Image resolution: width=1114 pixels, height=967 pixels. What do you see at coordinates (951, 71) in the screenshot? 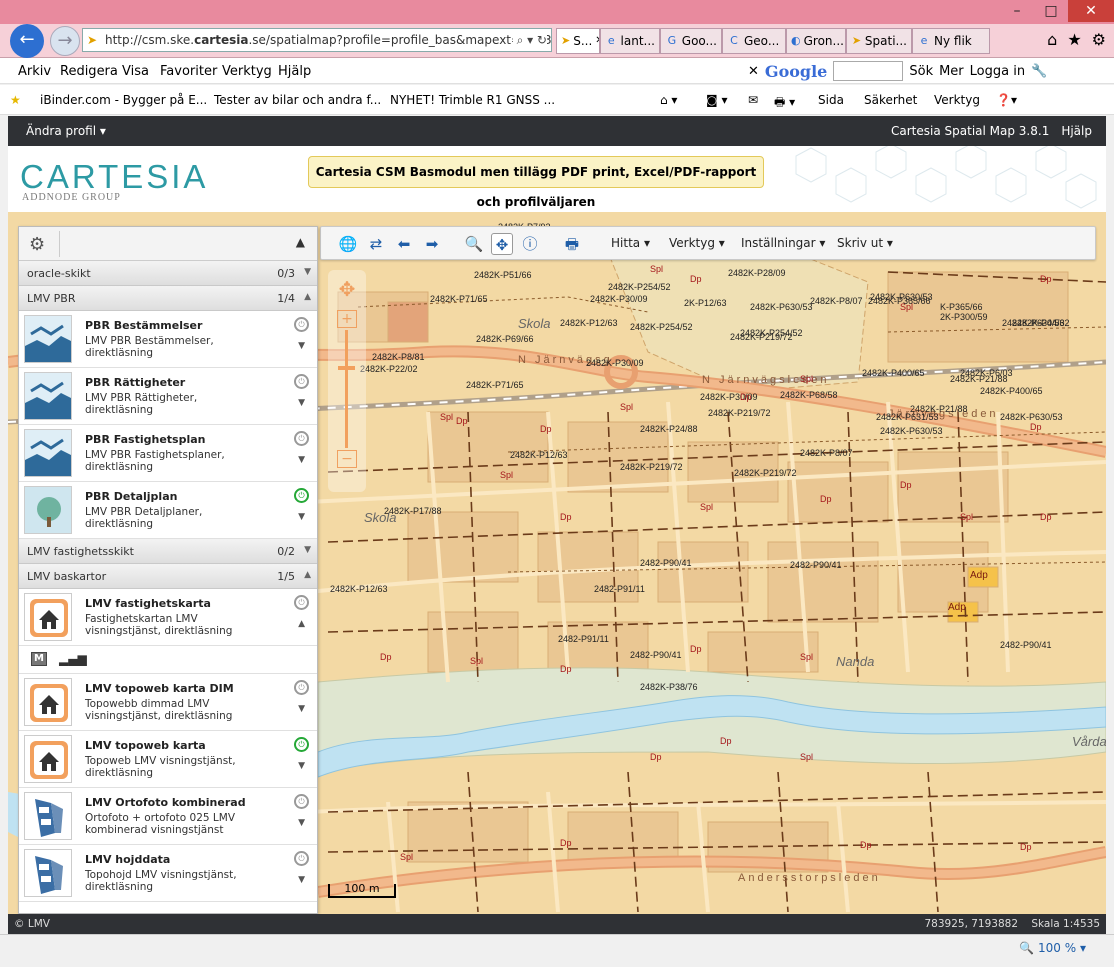
I see `google-more-button: Mer` at bounding box center [951, 71].